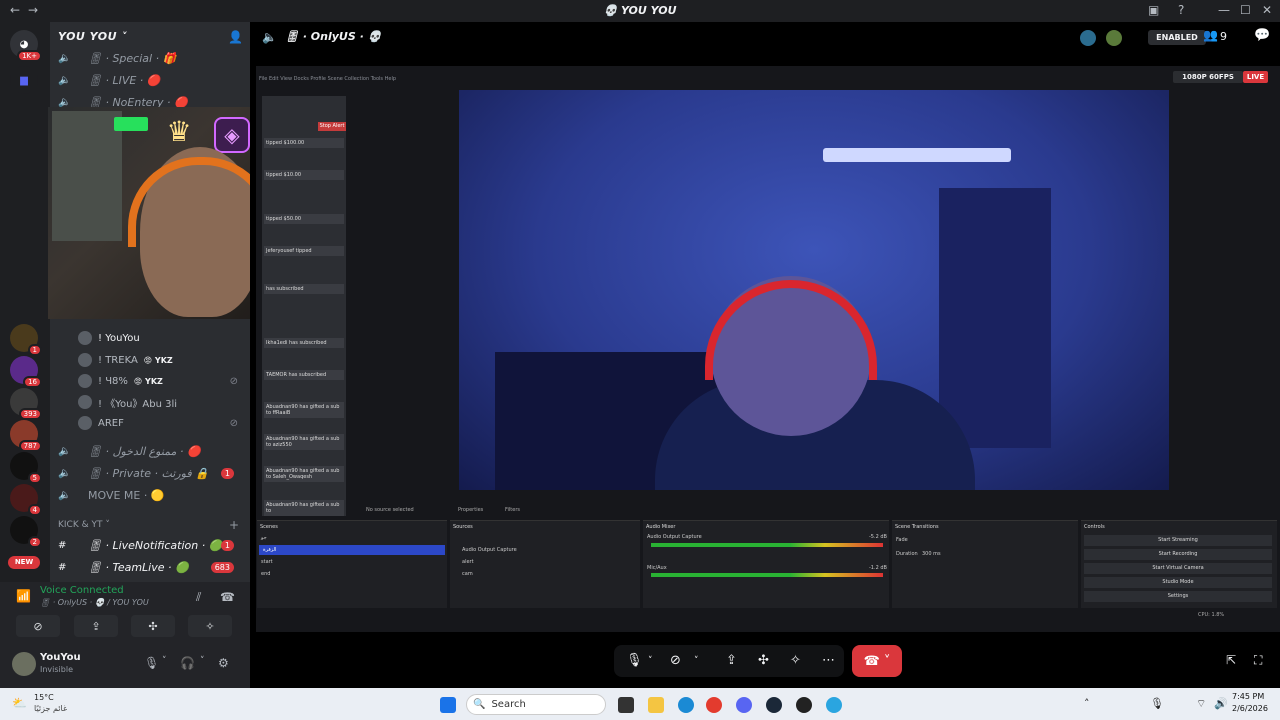 This screenshot has height=720, width=1280. I want to click on wifi-icon: ⌔, so click(1201, 704).